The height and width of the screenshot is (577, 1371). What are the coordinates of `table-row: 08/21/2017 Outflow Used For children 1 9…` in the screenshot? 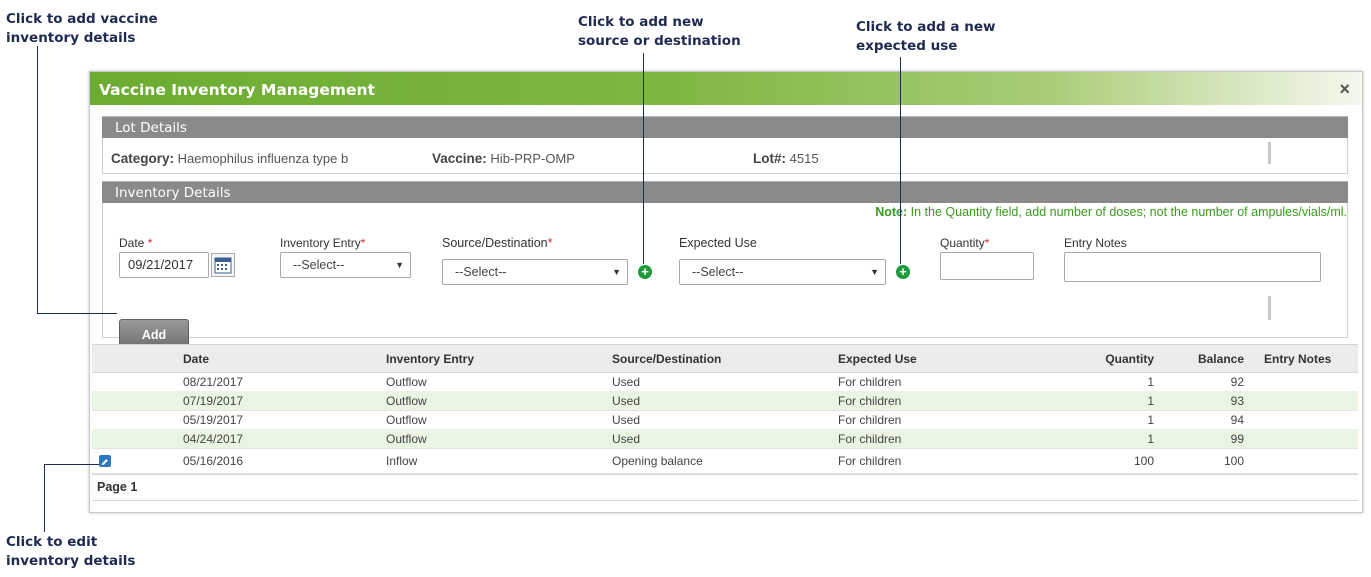 It's located at (725, 382).